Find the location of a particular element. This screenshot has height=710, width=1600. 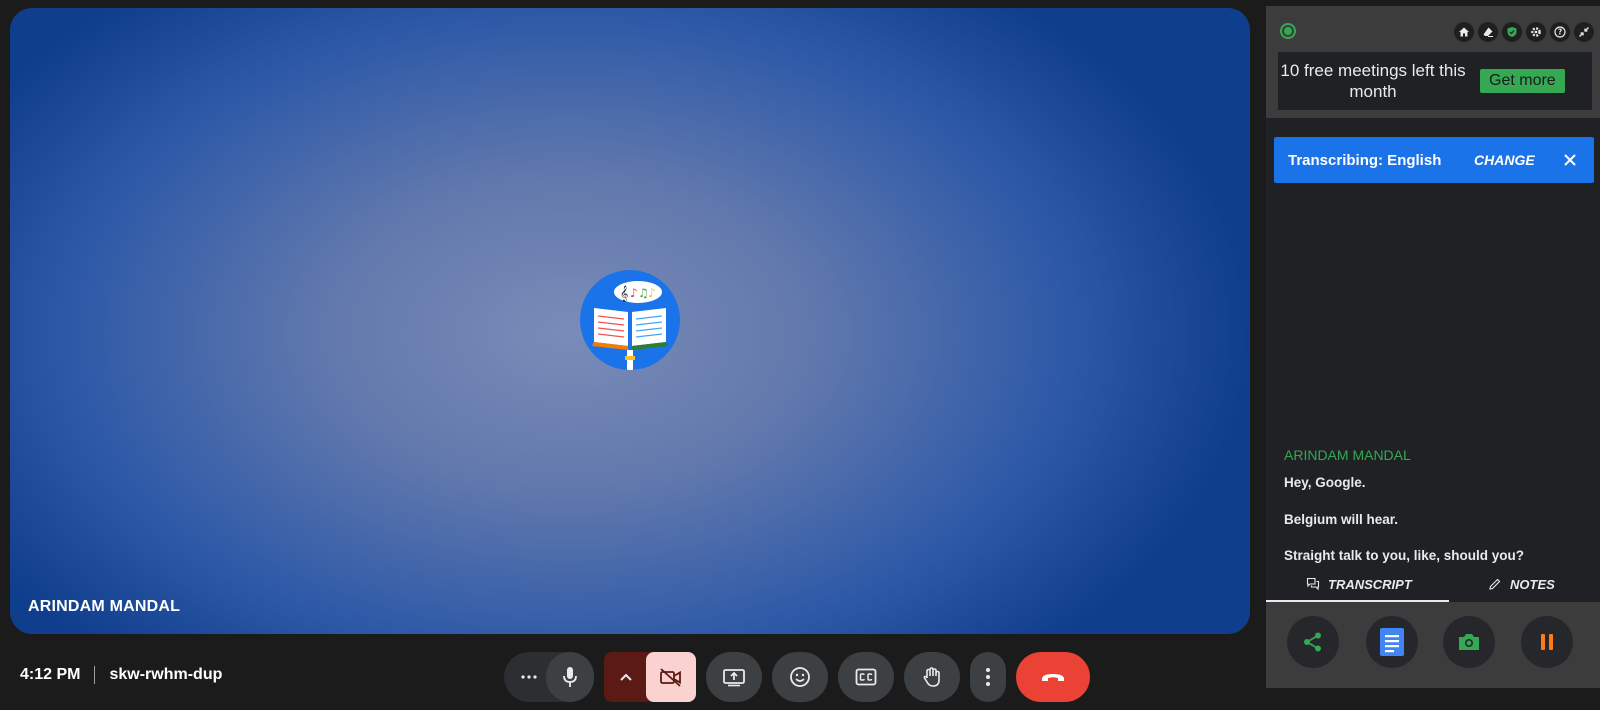

help-icon: ? is located at coordinates (1560, 32).